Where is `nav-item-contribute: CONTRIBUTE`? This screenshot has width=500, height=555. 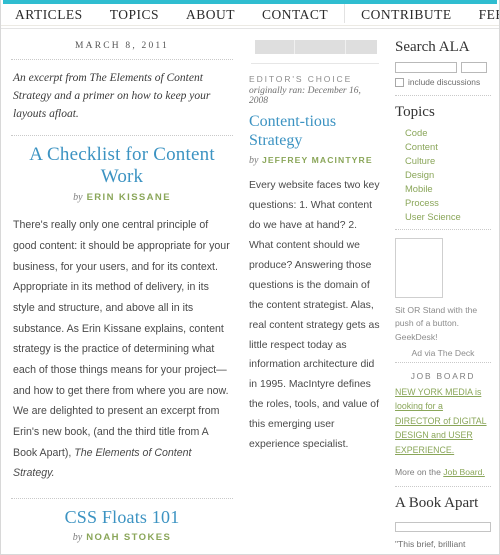 nav-item-contribute: CONTRIBUTE is located at coordinates (406, 13).